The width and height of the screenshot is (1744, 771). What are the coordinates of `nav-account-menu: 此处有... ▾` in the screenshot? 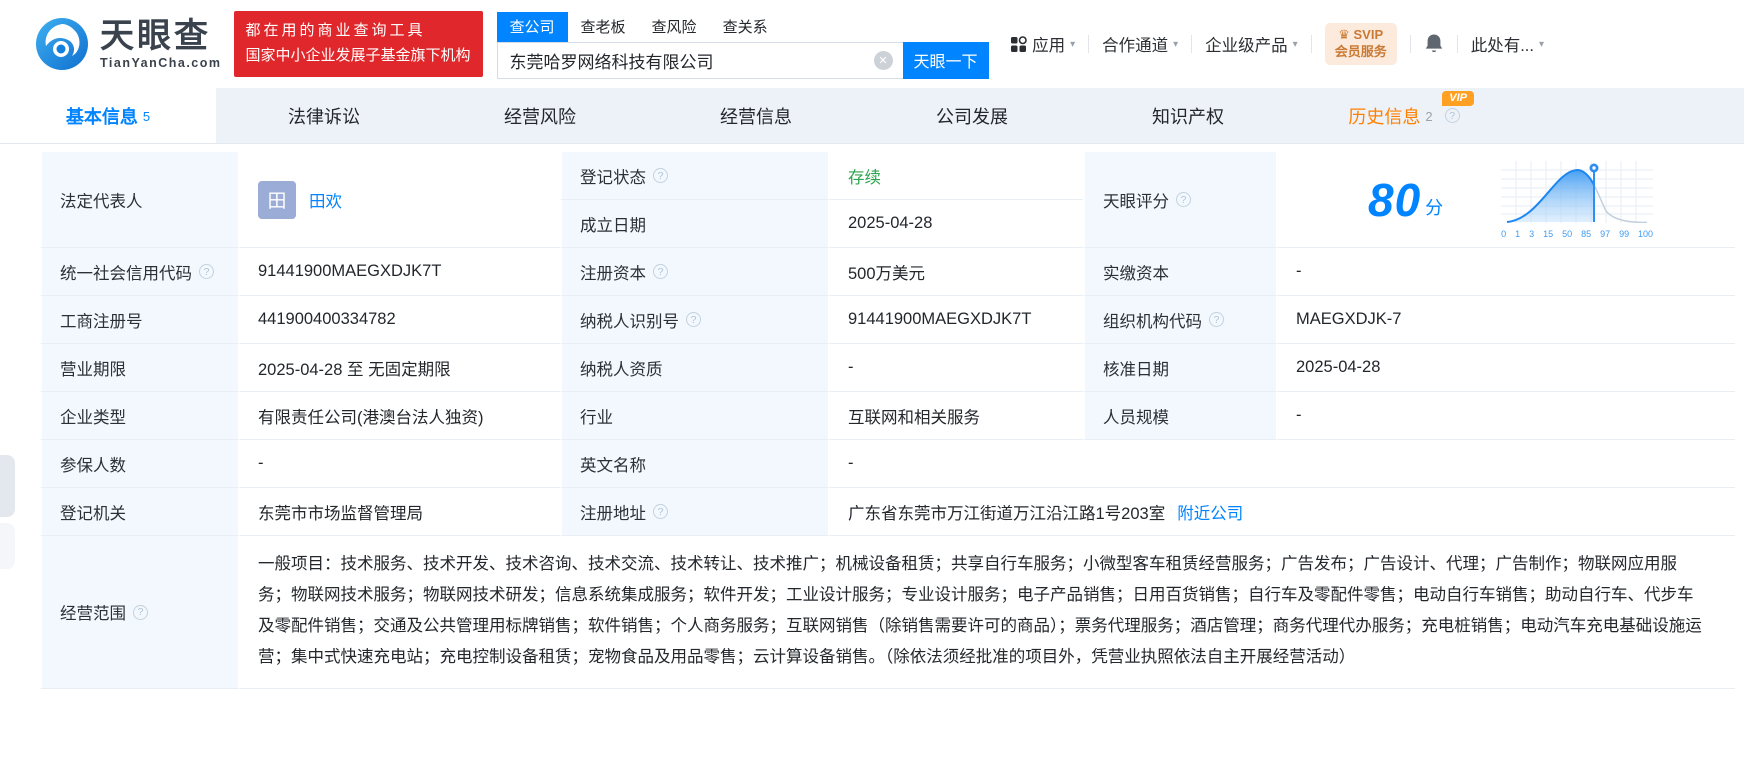 It's located at (1507, 44).